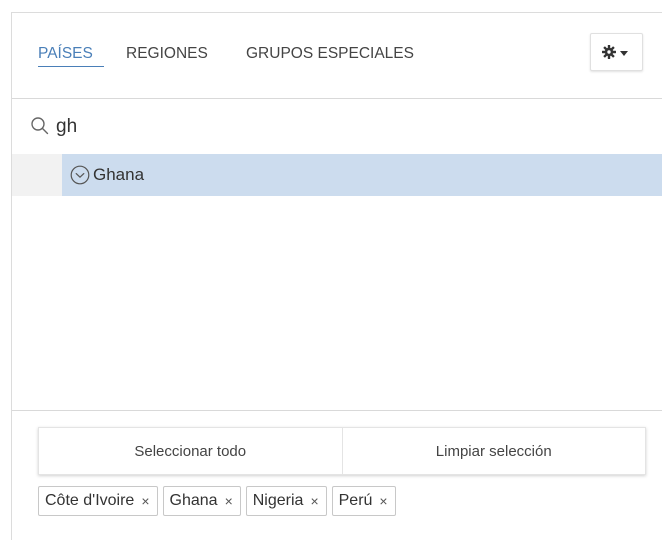  Describe the element at coordinates (493, 451) in the screenshot. I see `clear-selection-button: Limpiar selección` at that location.